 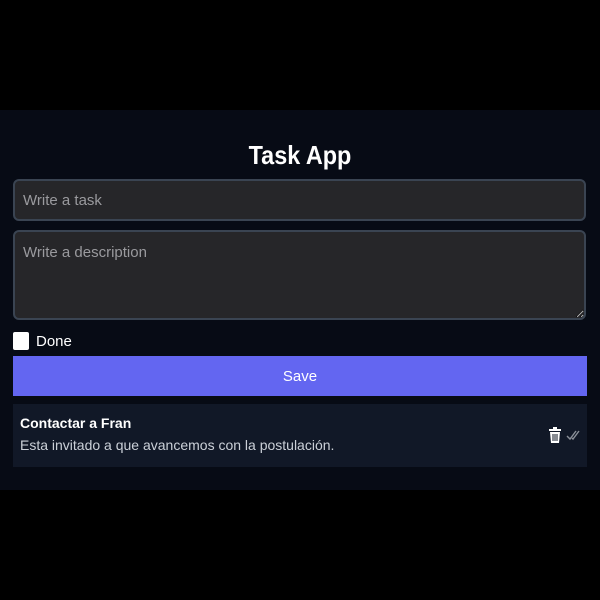 What do you see at coordinates (54, 341) in the screenshot?
I see `done-label: Done` at bounding box center [54, 341].